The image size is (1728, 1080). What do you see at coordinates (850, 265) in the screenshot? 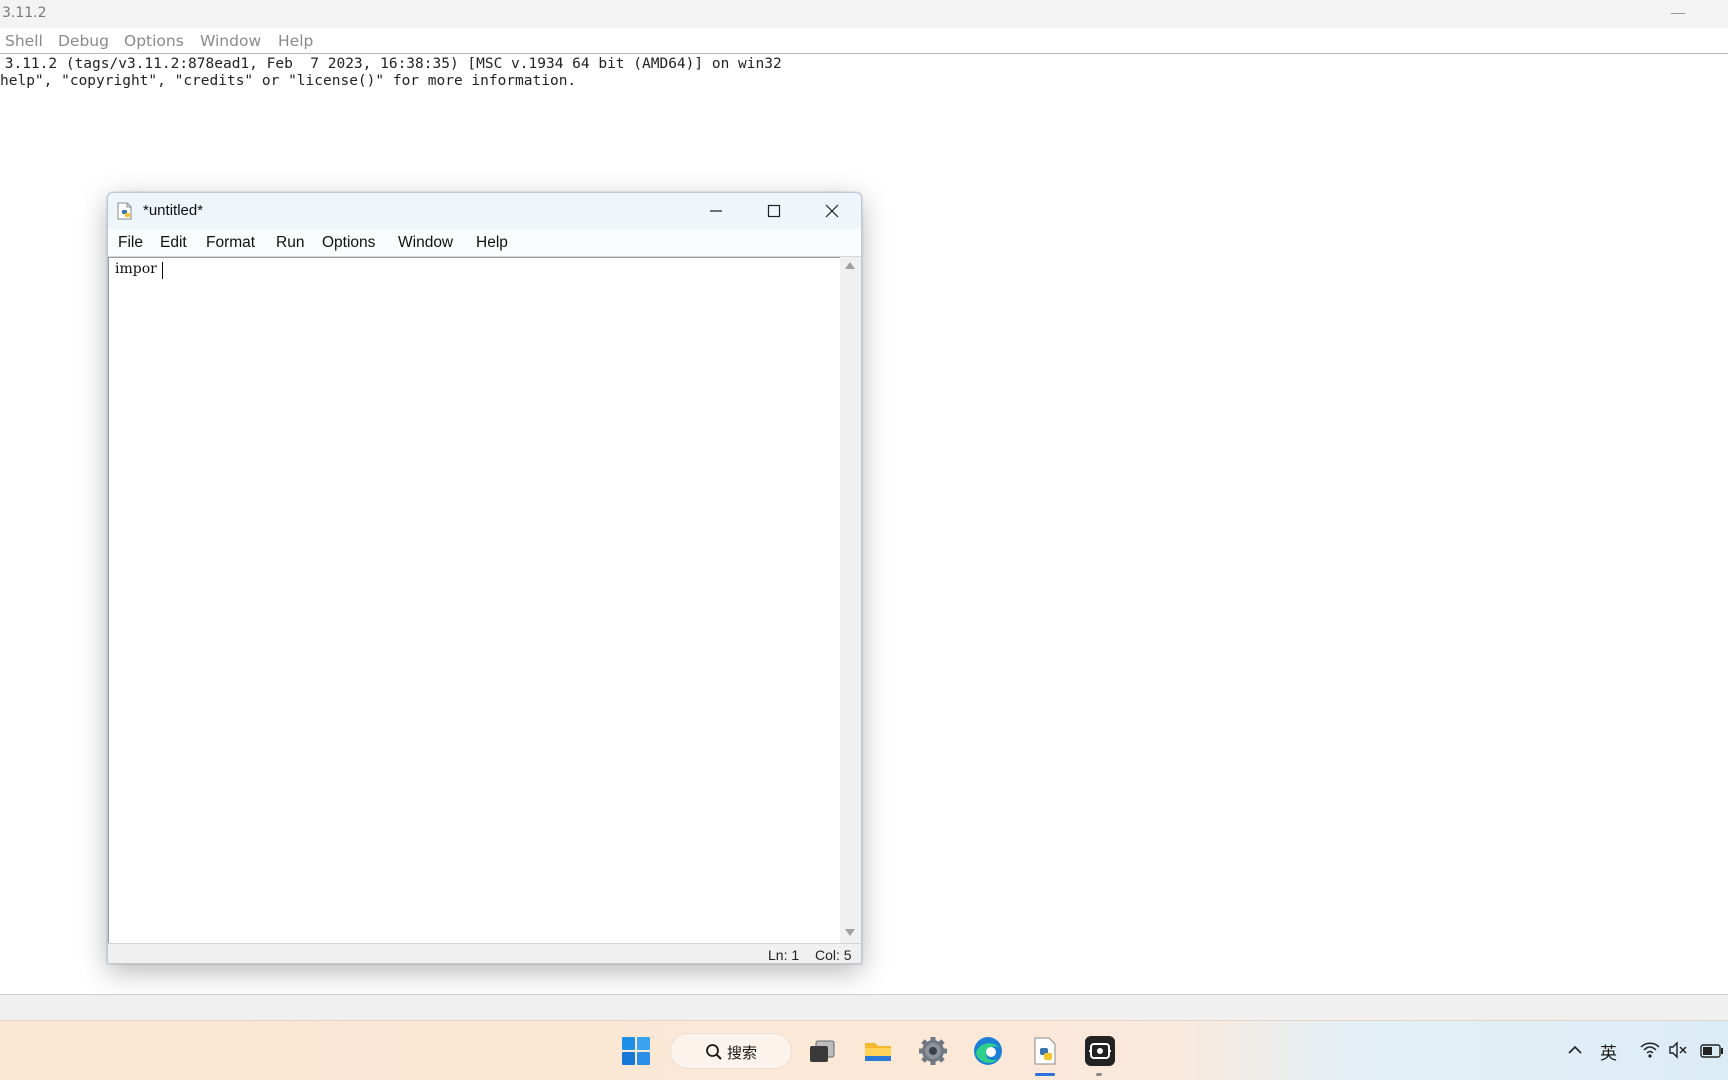
I see `scroll-up-arrow-icon` at bounding box center [850, 265].